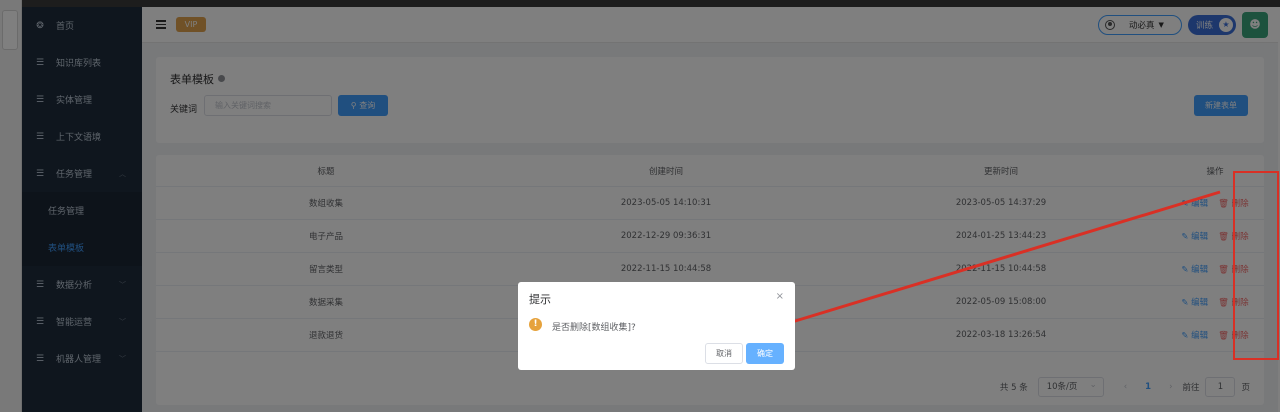 The width and height of the screenshot is (1280, 412). Describe the element at coordinates (540, 299) in the screenshot. I see `dialog-title: 提示` at that location.